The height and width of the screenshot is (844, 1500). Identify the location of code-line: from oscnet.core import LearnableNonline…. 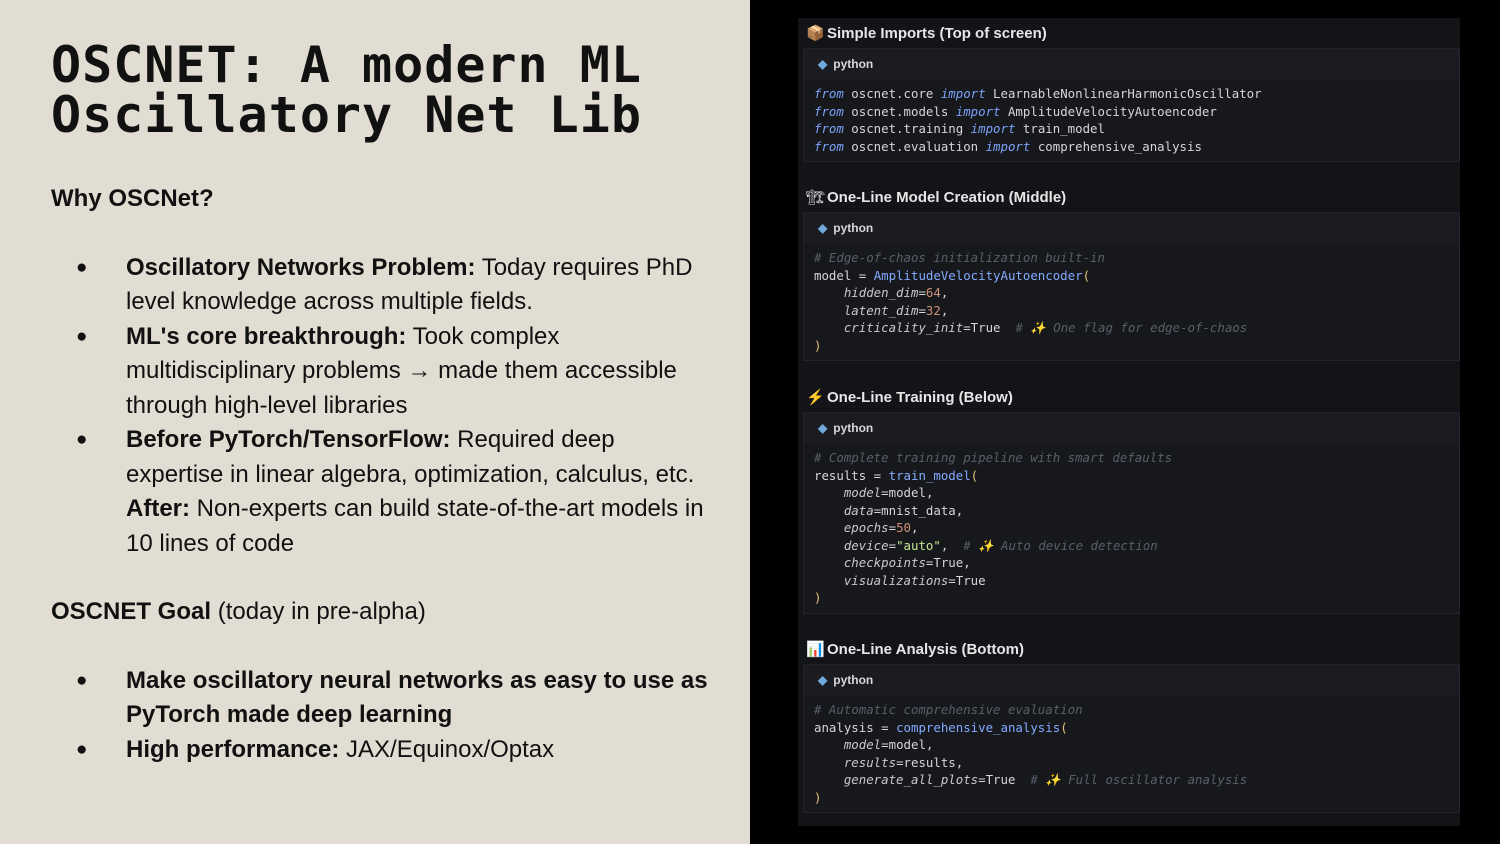
(1038, 93).